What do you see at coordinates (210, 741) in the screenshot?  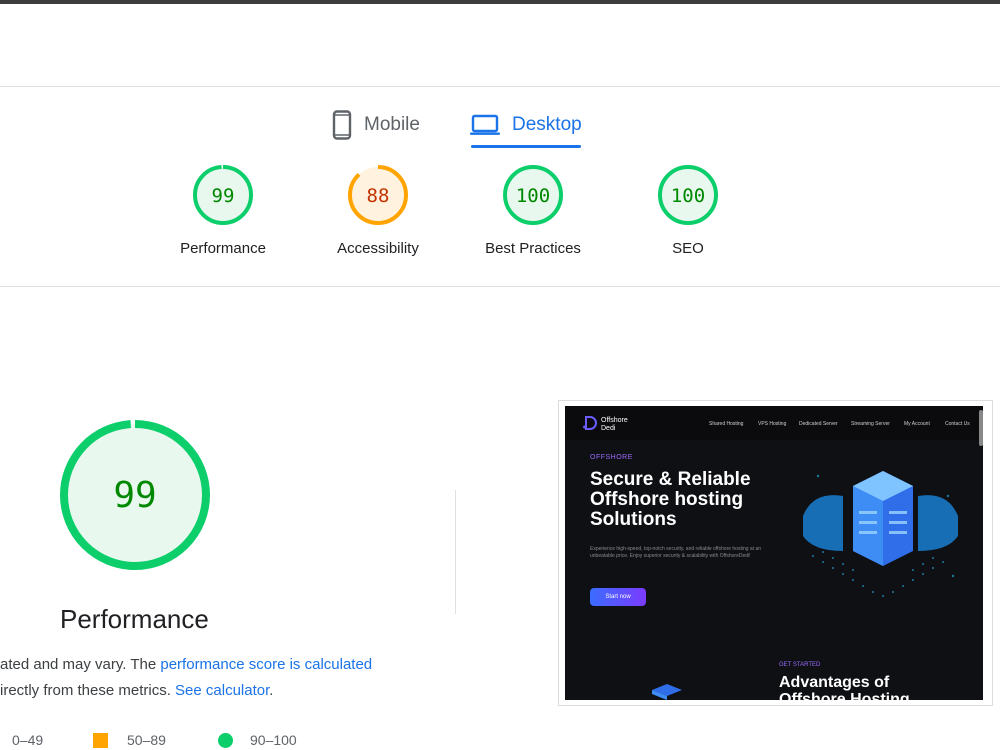 I see `score-legend: 0–49 50–89 90–100` at bounding box center [210, 741].